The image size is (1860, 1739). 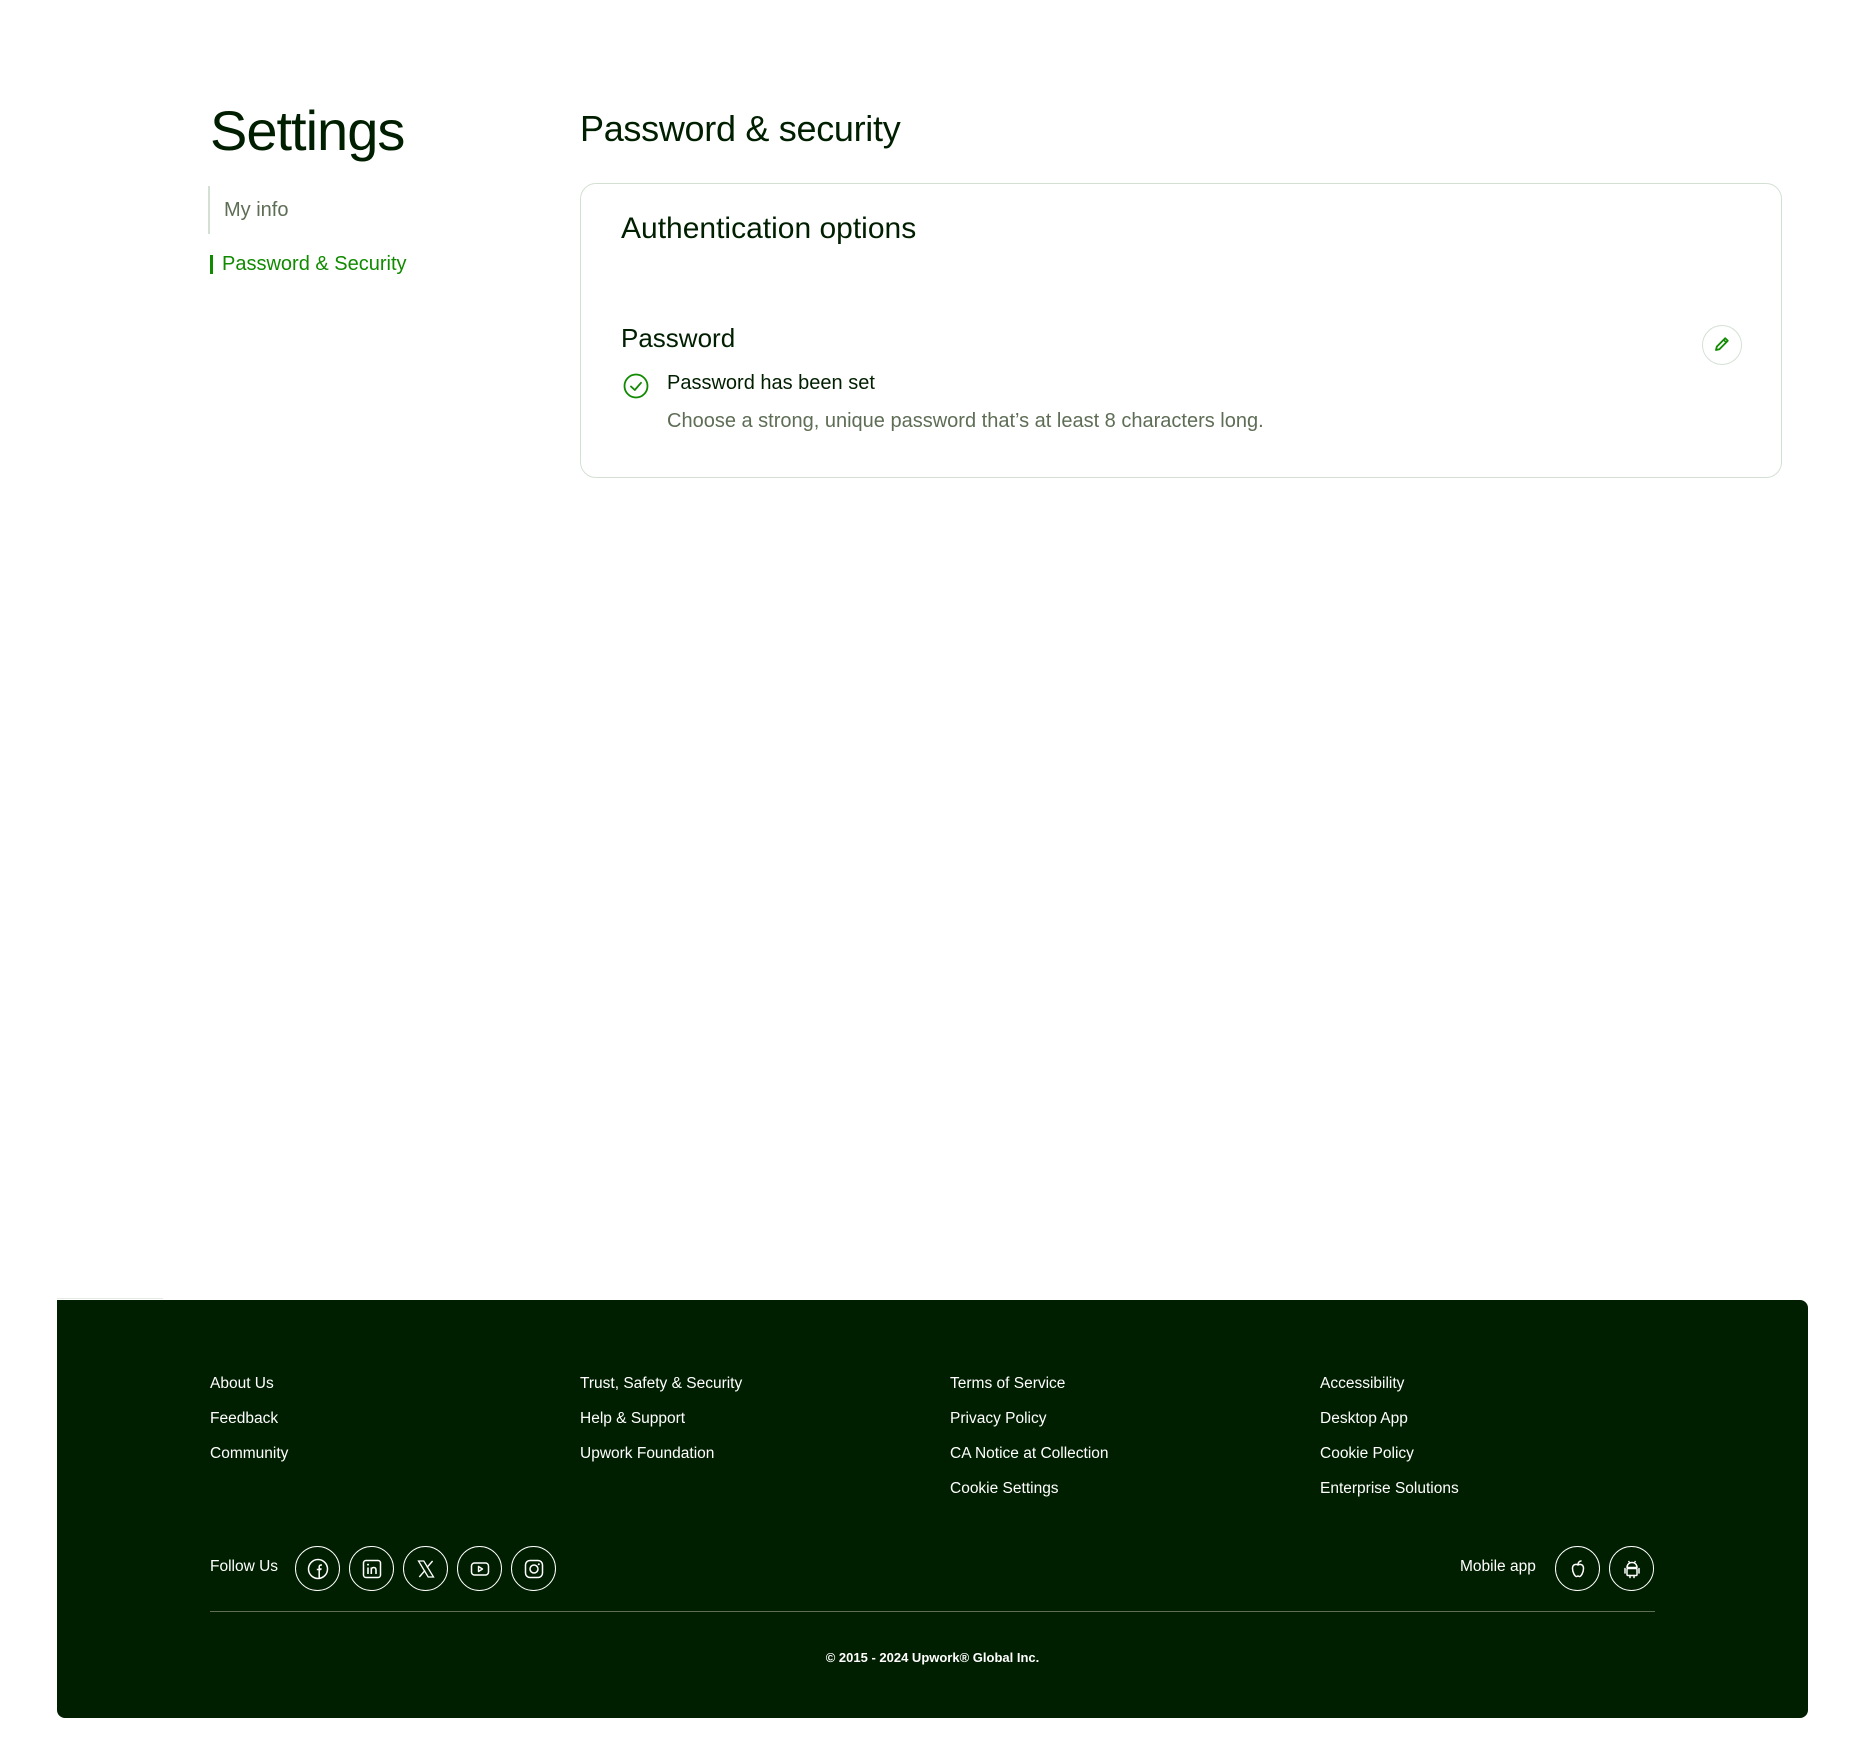 I want to click on footer-link-community: Community, so click(x=395, y=1454).